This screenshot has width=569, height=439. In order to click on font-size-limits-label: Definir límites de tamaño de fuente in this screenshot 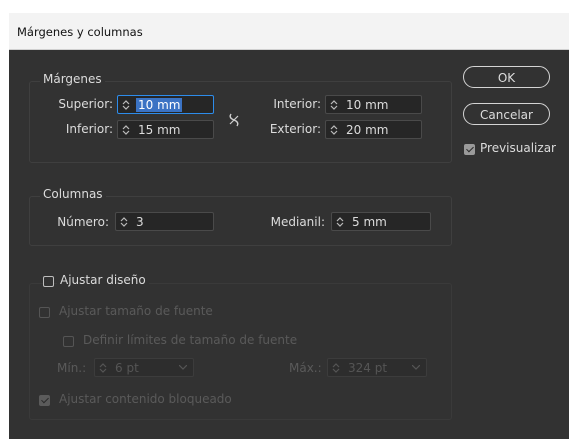, I will do `click(190, 340)`.